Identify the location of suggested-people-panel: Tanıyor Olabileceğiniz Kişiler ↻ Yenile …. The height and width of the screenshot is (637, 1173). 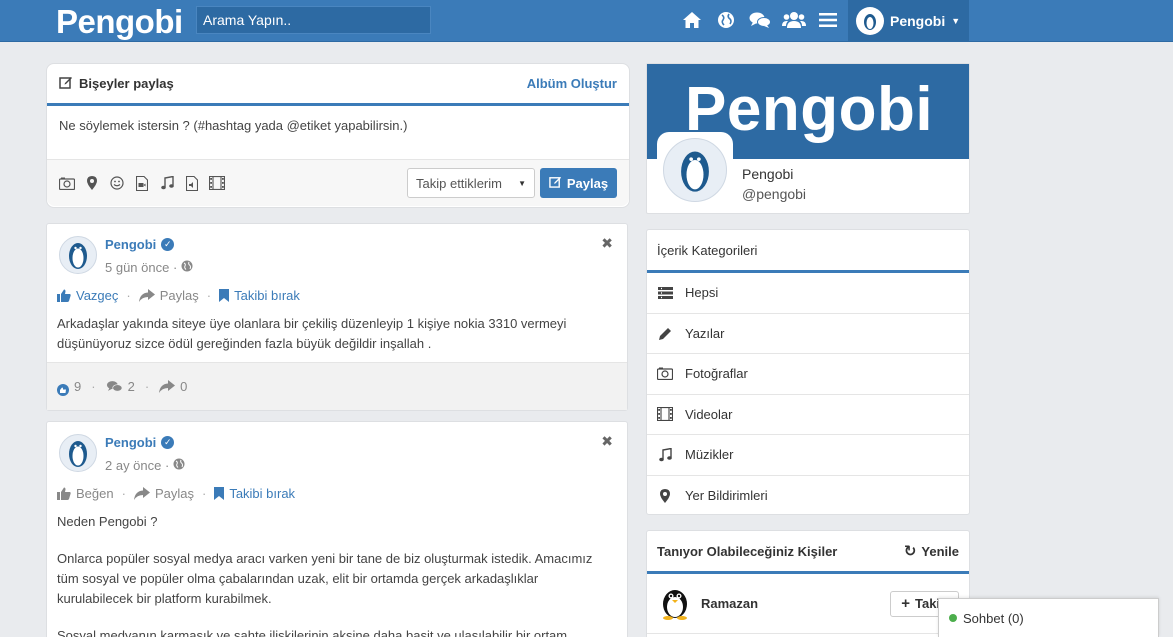
(808, 583).